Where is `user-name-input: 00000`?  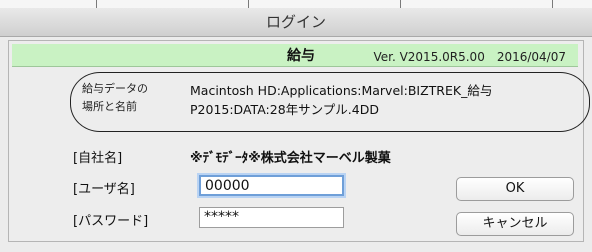
user-name-input: 00000 is located at coordinates (271, 185).